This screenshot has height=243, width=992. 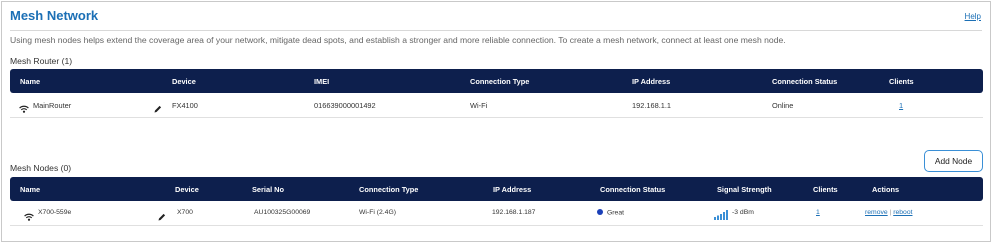 I want to click on router-col-connection-type: Connection Type, so click(x=500, y=81).